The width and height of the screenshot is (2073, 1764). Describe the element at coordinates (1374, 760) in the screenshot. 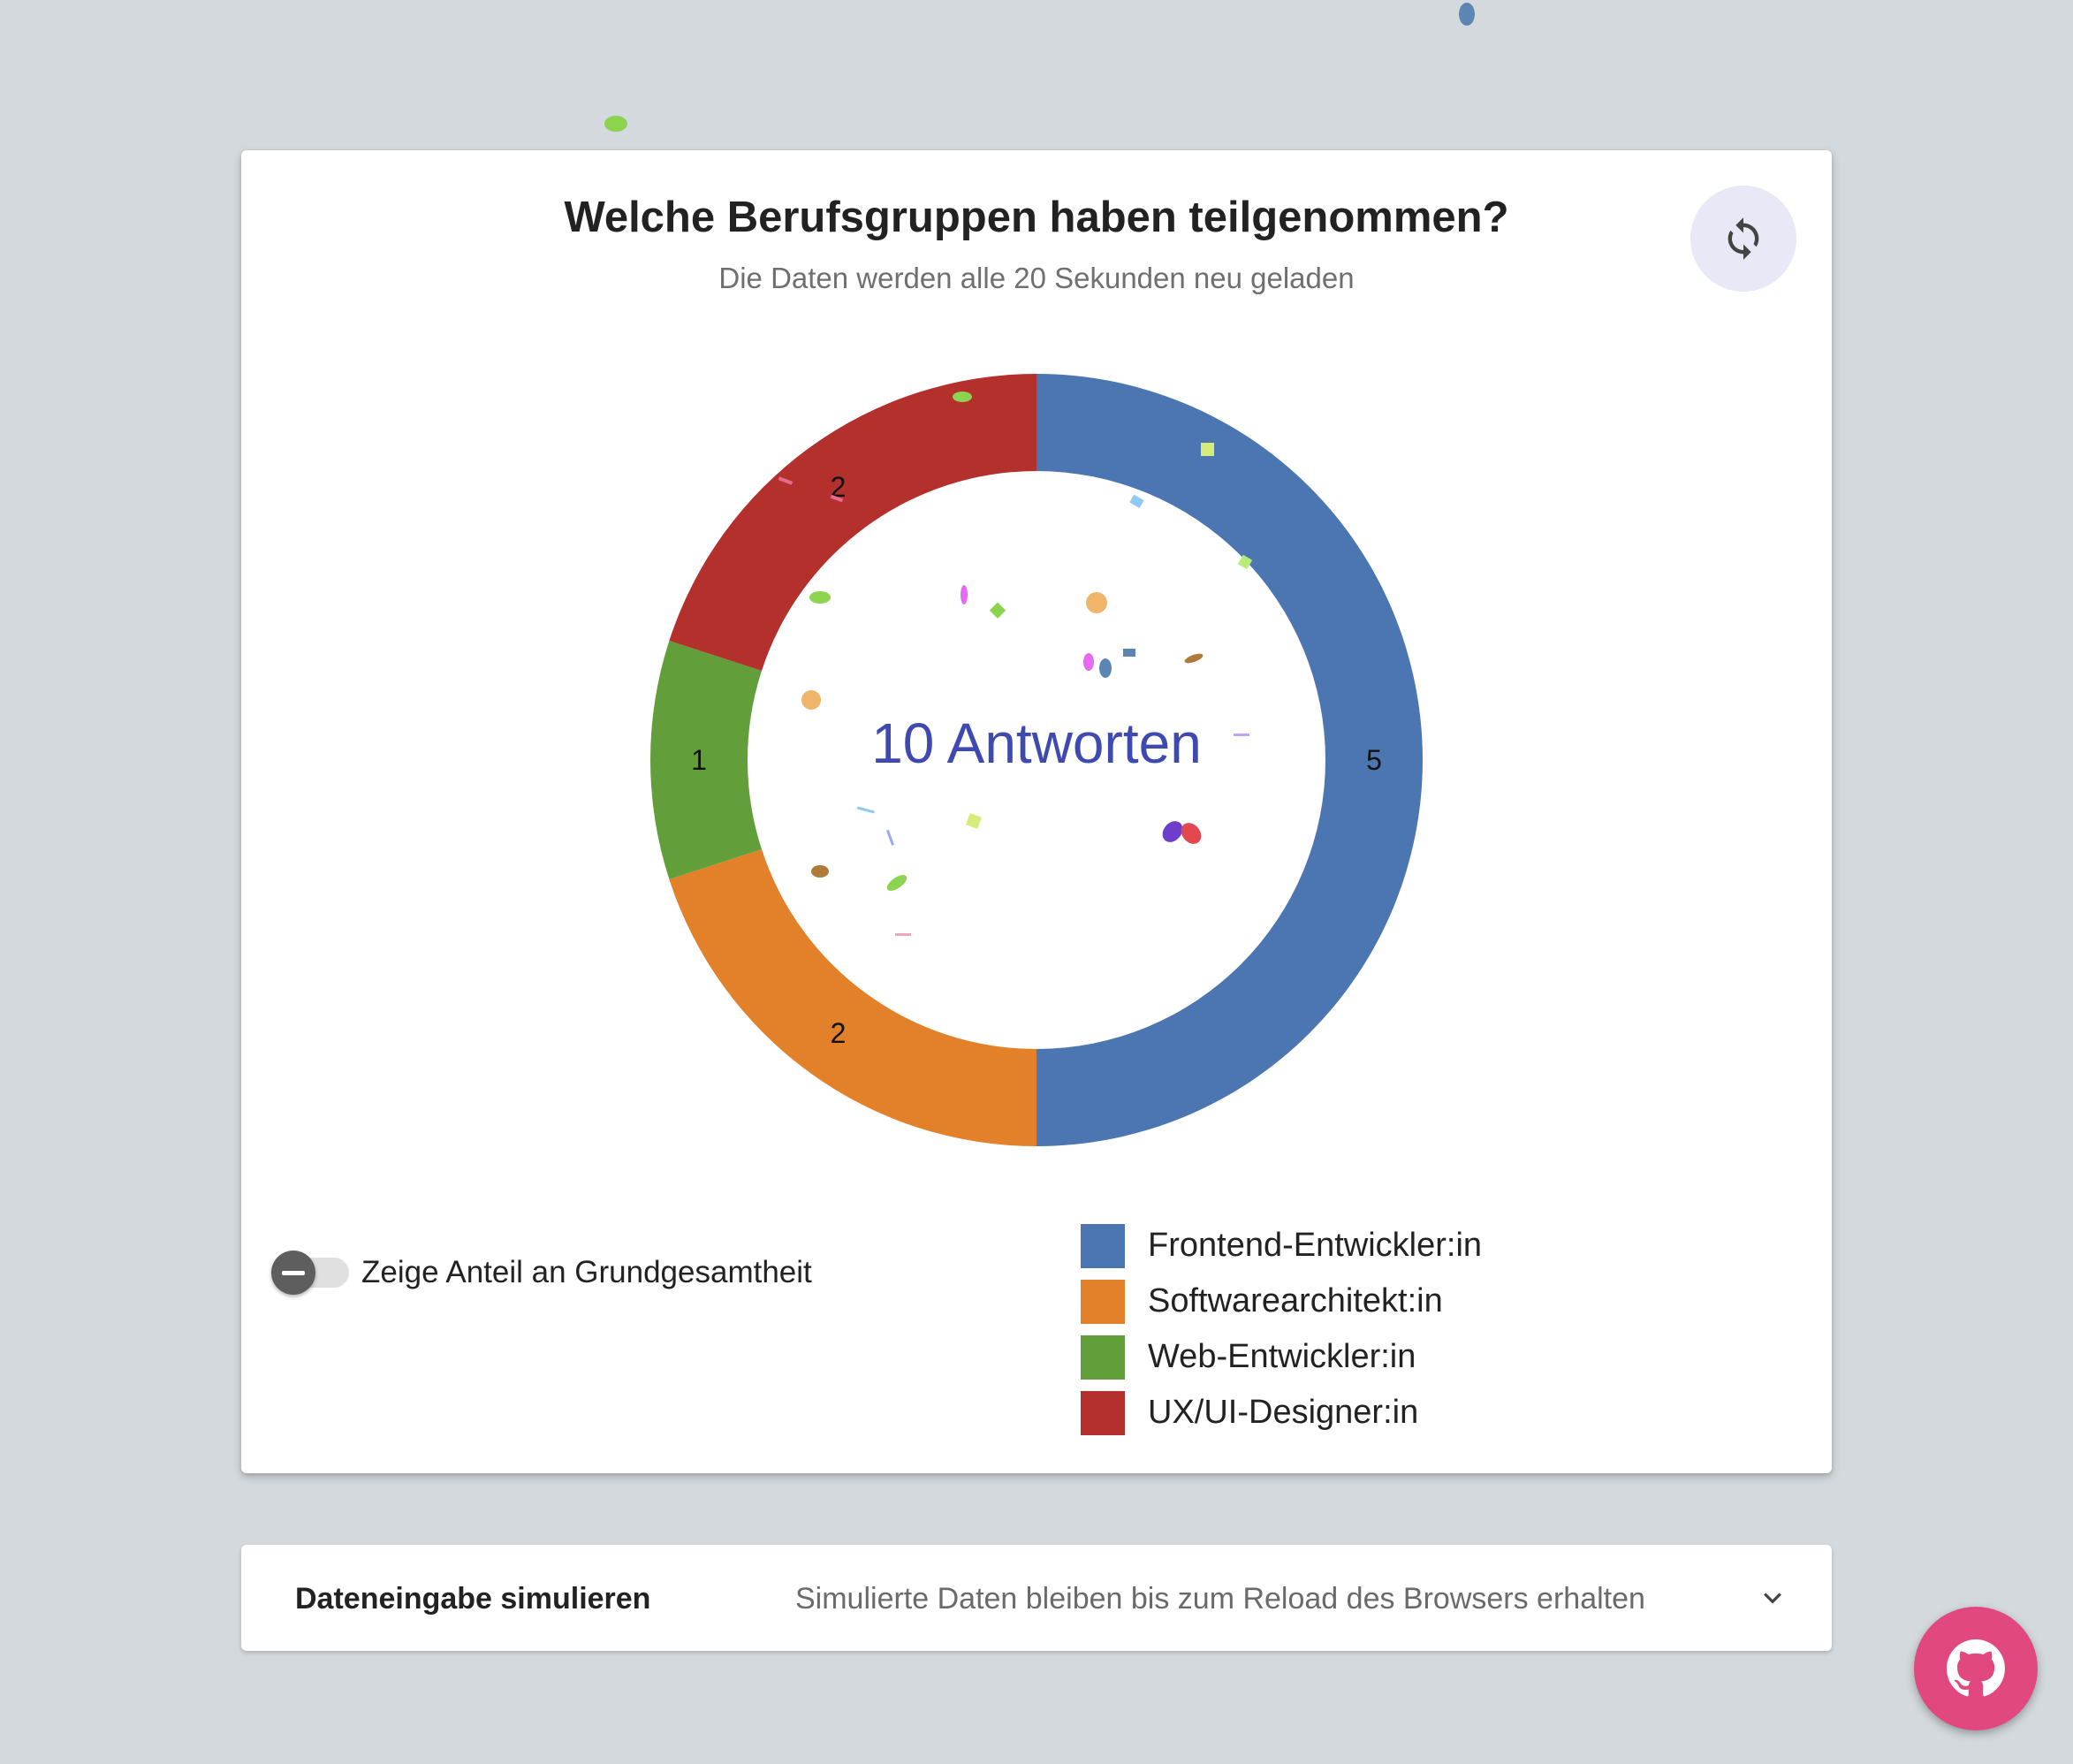

I see `slice-value-label: 5` at that location.